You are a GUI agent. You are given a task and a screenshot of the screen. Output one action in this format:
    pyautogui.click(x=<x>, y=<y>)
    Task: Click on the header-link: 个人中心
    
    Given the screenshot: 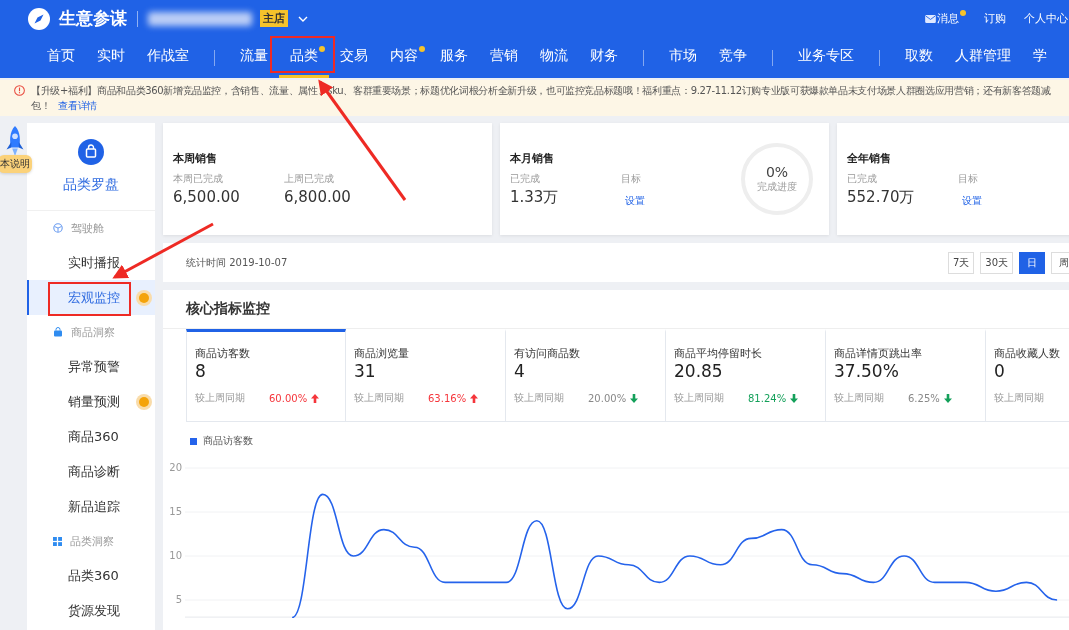 What is the action you would take?
    pyautogui.click(x=1046, y=18)
    